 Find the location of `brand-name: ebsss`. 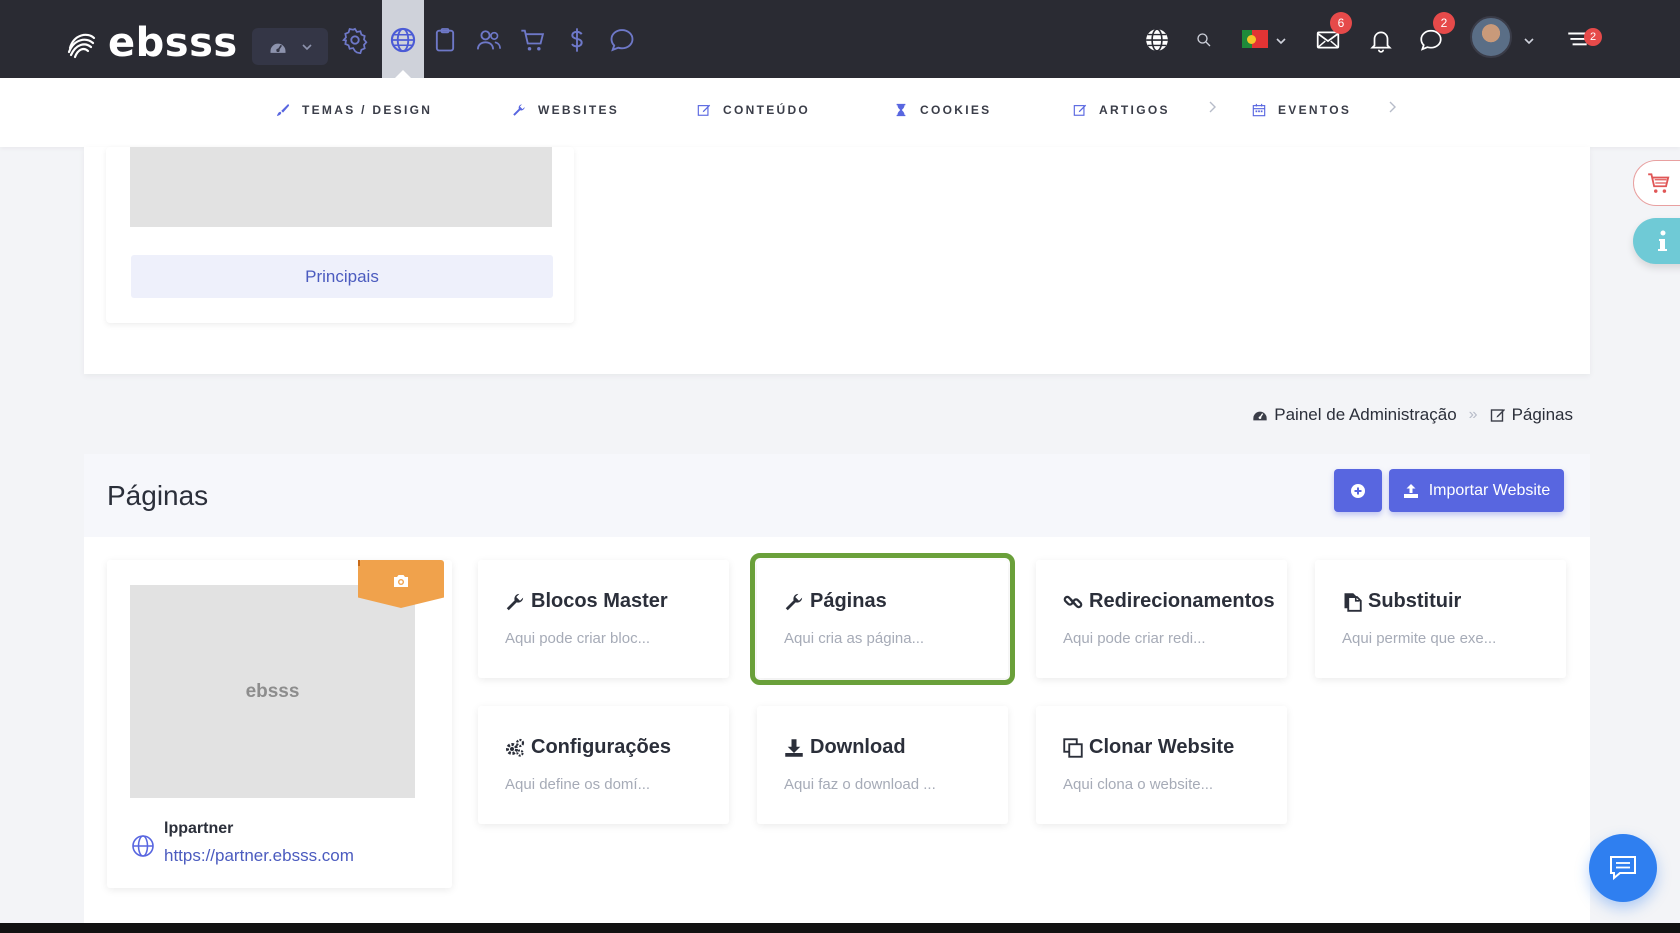

brand-name: ebsss is located at coordinates (173, 43).